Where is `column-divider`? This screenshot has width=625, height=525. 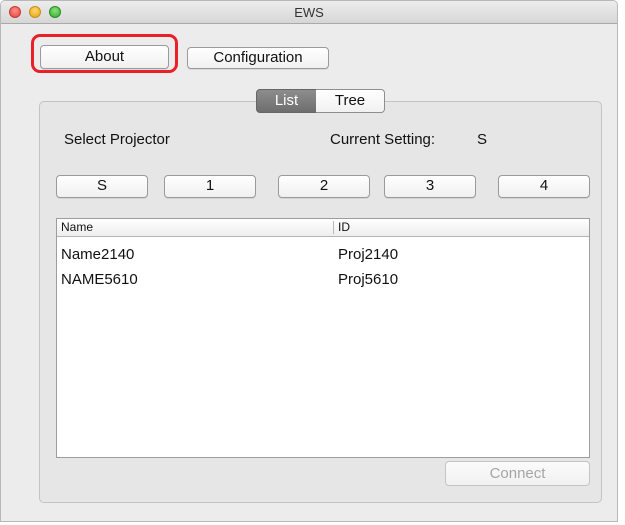
column-divider is located at coordinates (333, 227).